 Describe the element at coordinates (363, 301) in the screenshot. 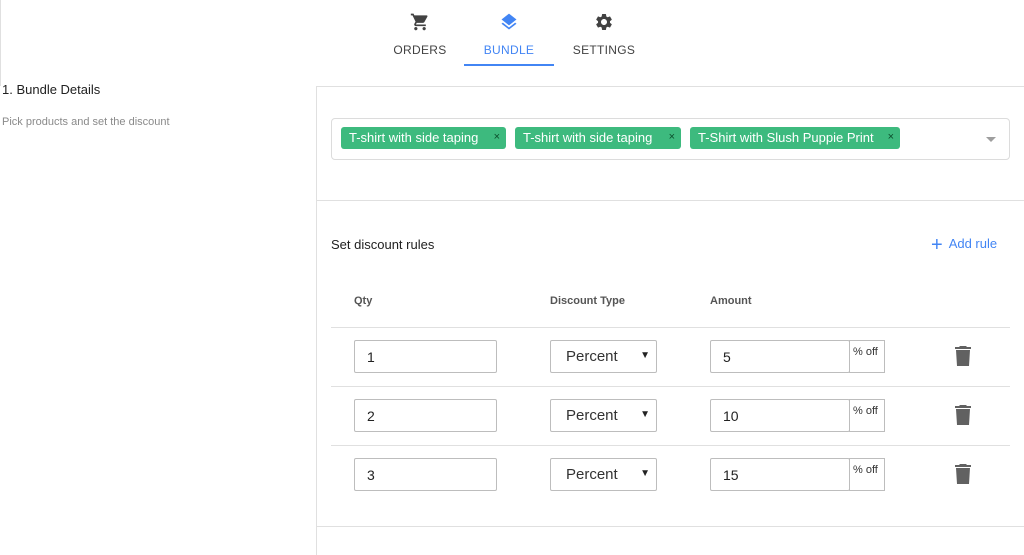

I see `column-header-qty: Qty` at that location.